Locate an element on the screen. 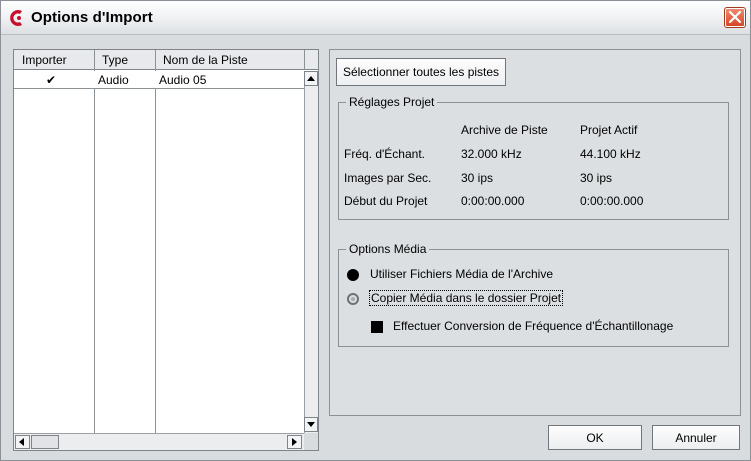 The image size is (751, 461). project-settings-legend: Réglages Projet is located at coordinates (392, 102).